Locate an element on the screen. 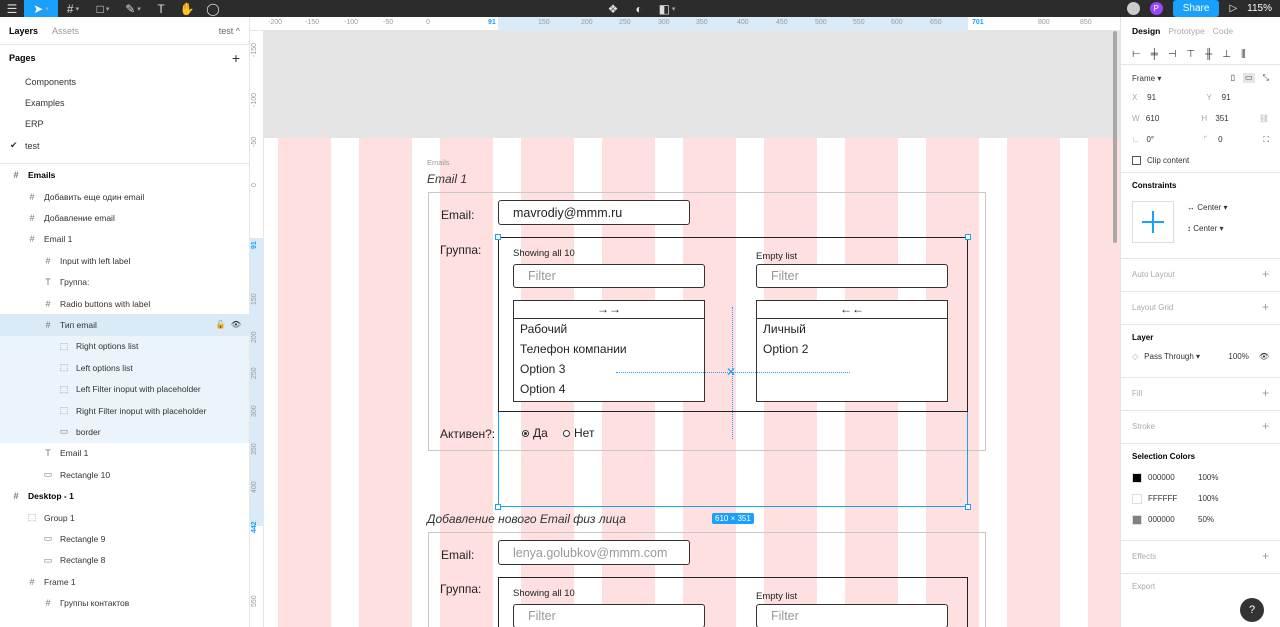 Image resolution: width=1280 pixels, height=627 pixels. help-button: ? is located at coordinates (1252, 610).